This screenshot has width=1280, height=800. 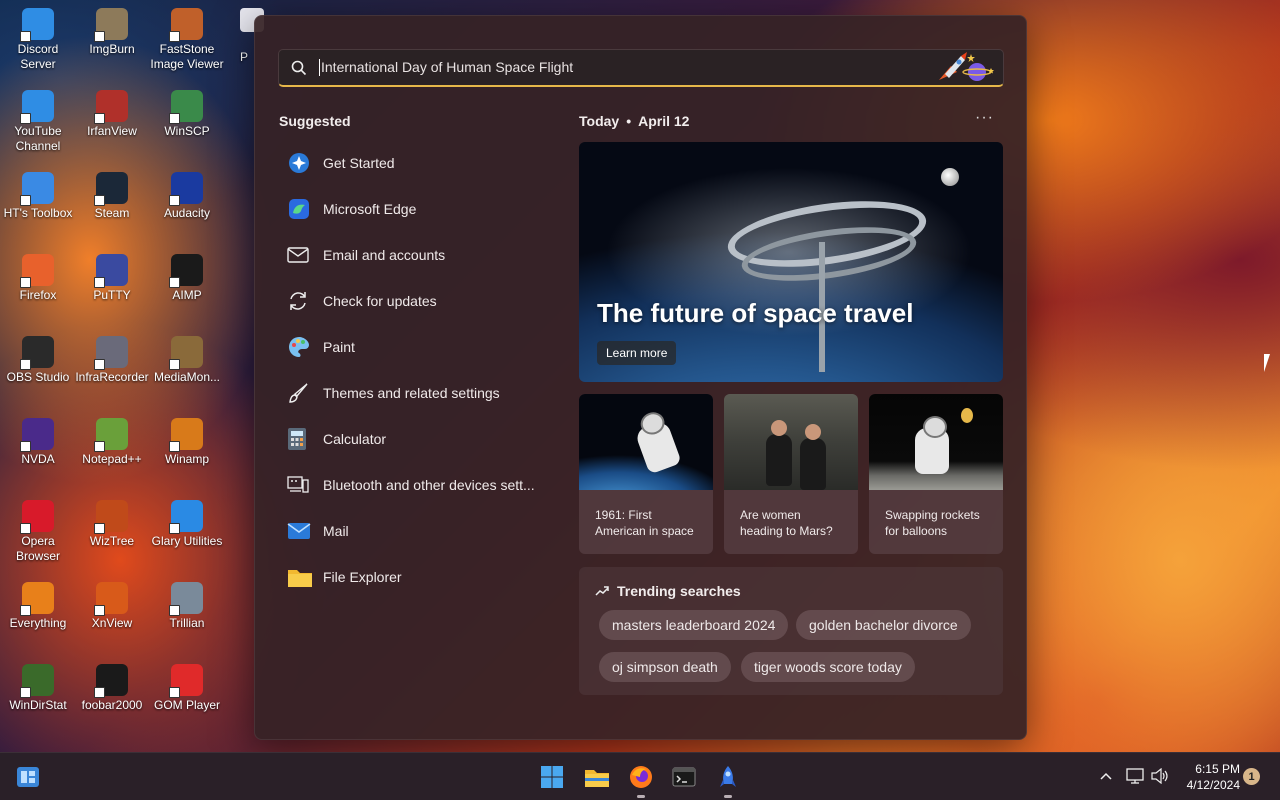 I want to click on desktop-icon: foobar2000, so click(x=112, y=688).